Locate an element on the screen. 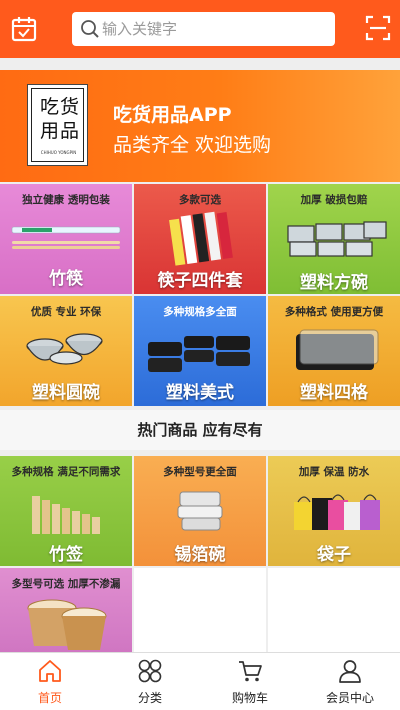 Image resolution: width=400 pixels, height=710 pixels. product-name: 锡箔碗 is located at coordinates (200, 555).